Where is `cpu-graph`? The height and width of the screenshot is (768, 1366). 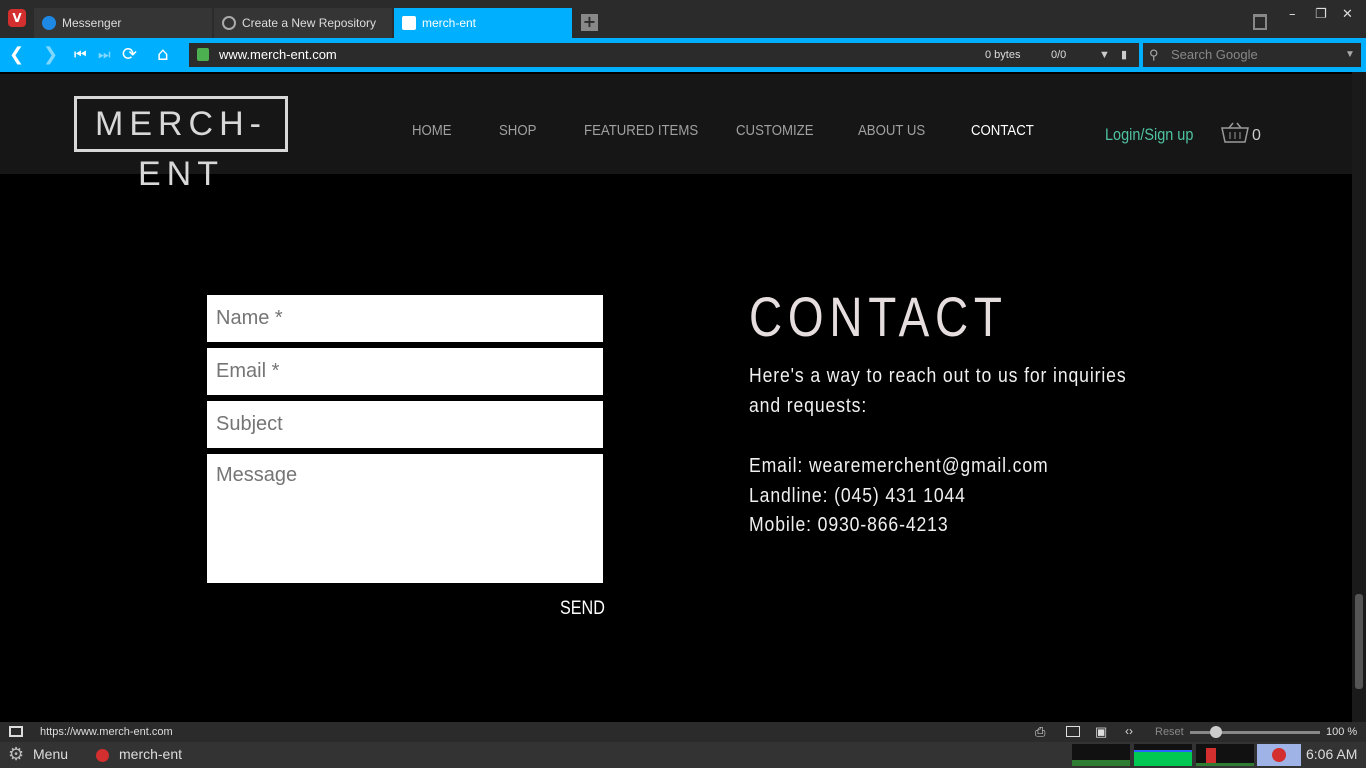
cpu-graph is located at coordinates (1101, 755).